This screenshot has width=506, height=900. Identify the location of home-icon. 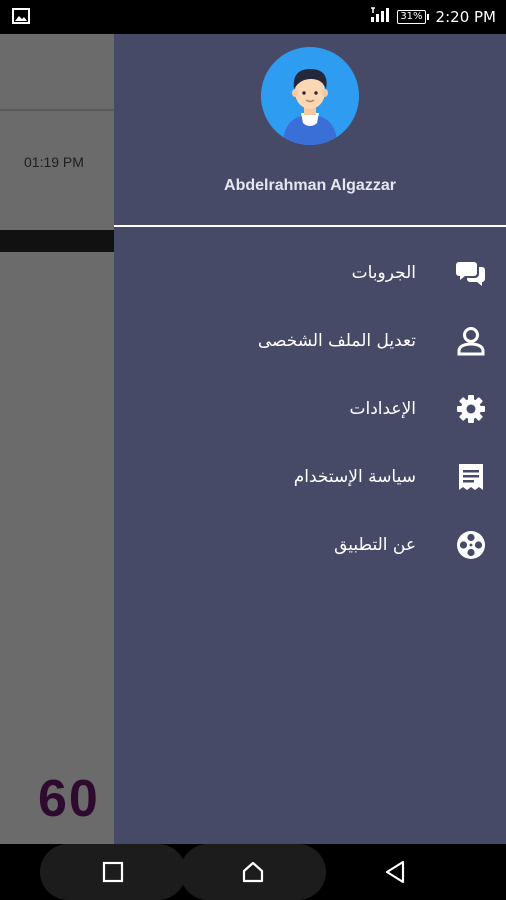
(253, 872).